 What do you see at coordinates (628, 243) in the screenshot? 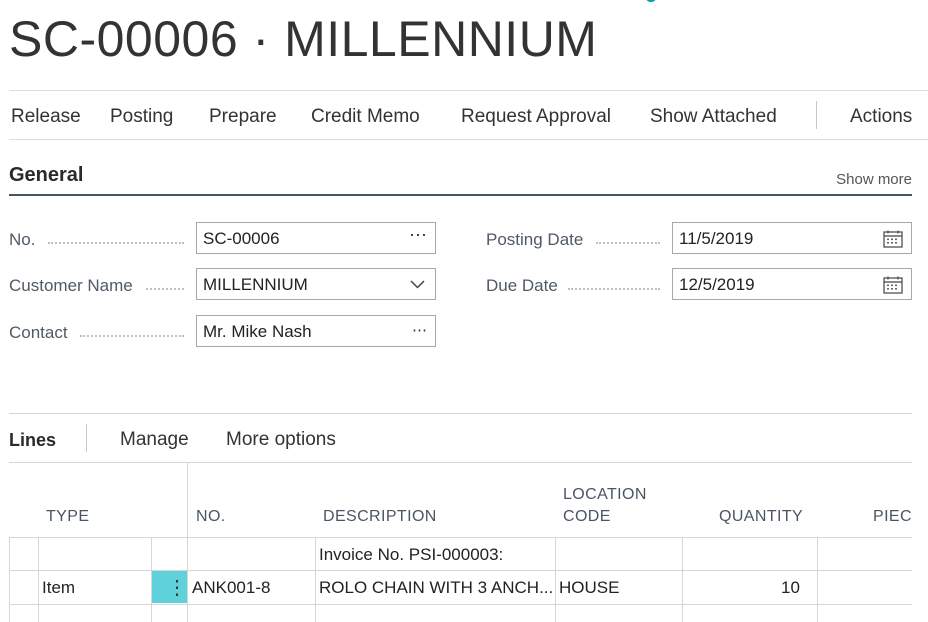
I see `posting-date-leader-dots` at bounding box center [628, 243].